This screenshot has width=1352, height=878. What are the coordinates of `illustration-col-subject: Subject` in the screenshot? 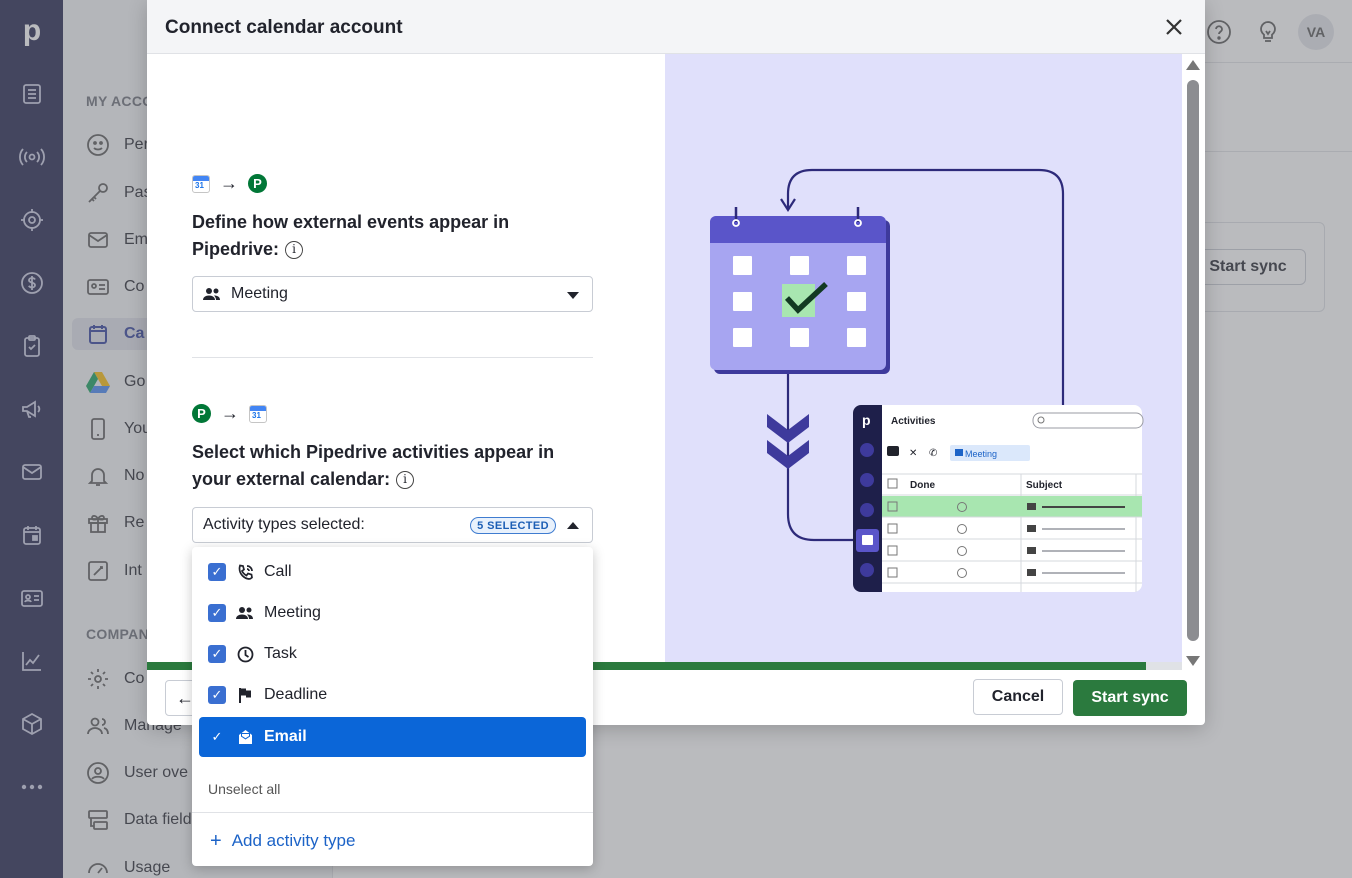 It's located at (1044, 485).